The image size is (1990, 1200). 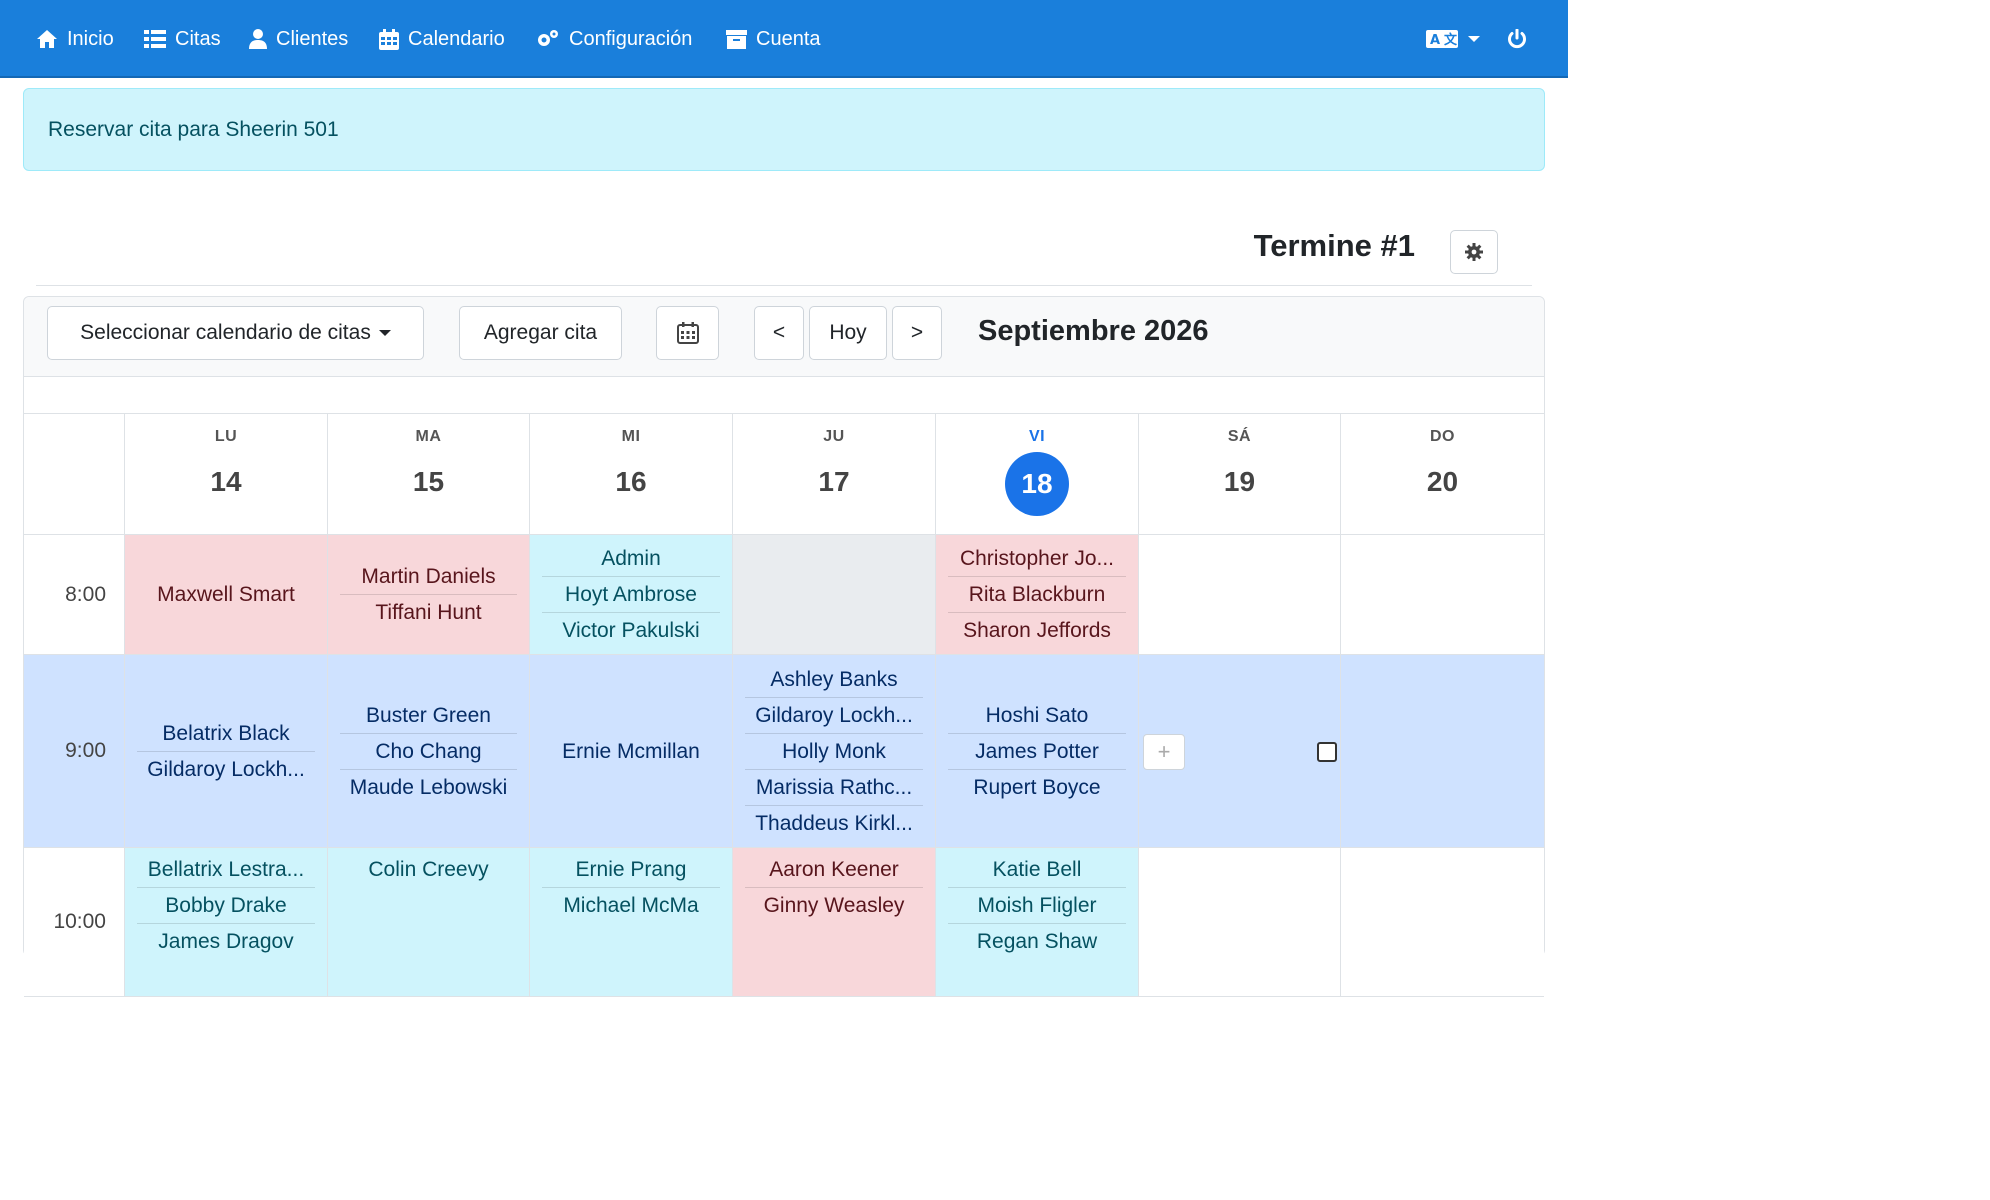 I want to click on day-header-mi: MI 16, so click(x=630, y=474).